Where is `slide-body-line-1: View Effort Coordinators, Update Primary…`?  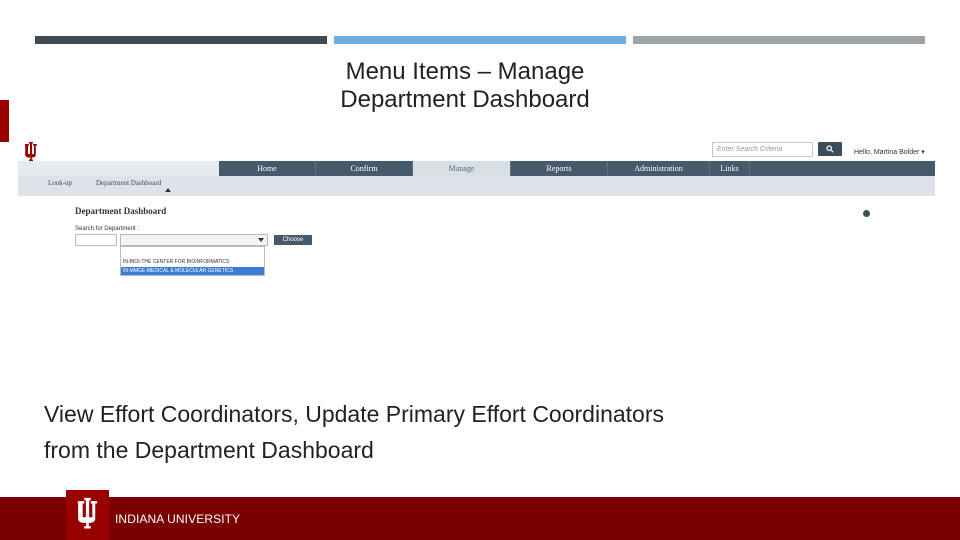
slide-body-line-1: View Effort Coordinators, Update Primary… is located at coordinates (354, 414).